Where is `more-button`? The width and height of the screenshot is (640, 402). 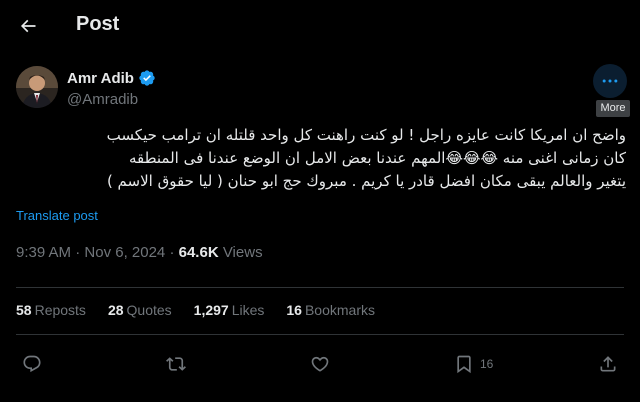 more-button is located at coordinates (610, 81).